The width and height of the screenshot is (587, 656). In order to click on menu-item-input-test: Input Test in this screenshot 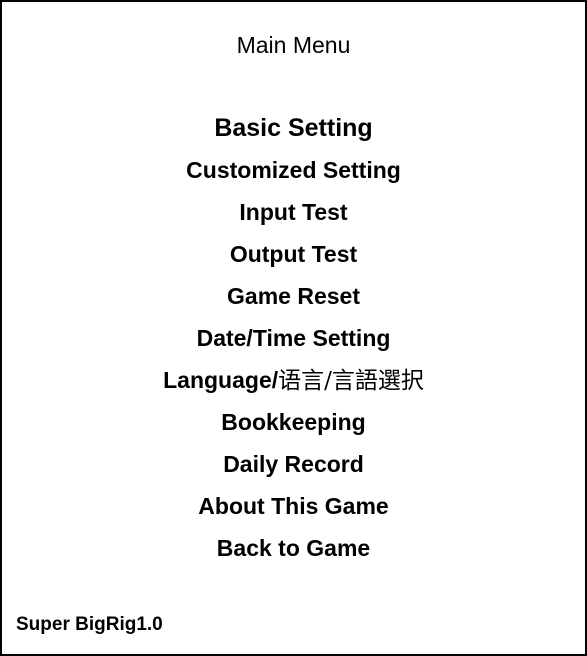, I will do `click(293, 212)`.